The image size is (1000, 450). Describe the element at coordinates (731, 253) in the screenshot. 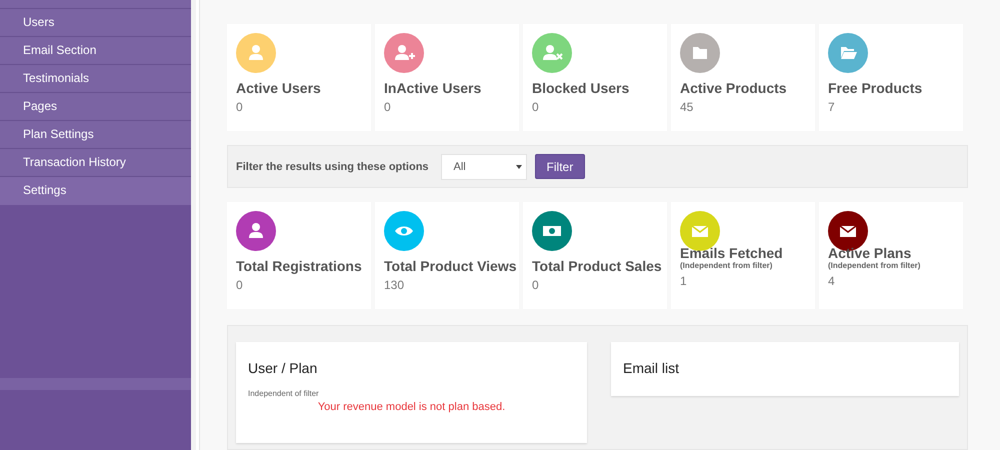

I see `stat-title: Emails Fetched` at that location.